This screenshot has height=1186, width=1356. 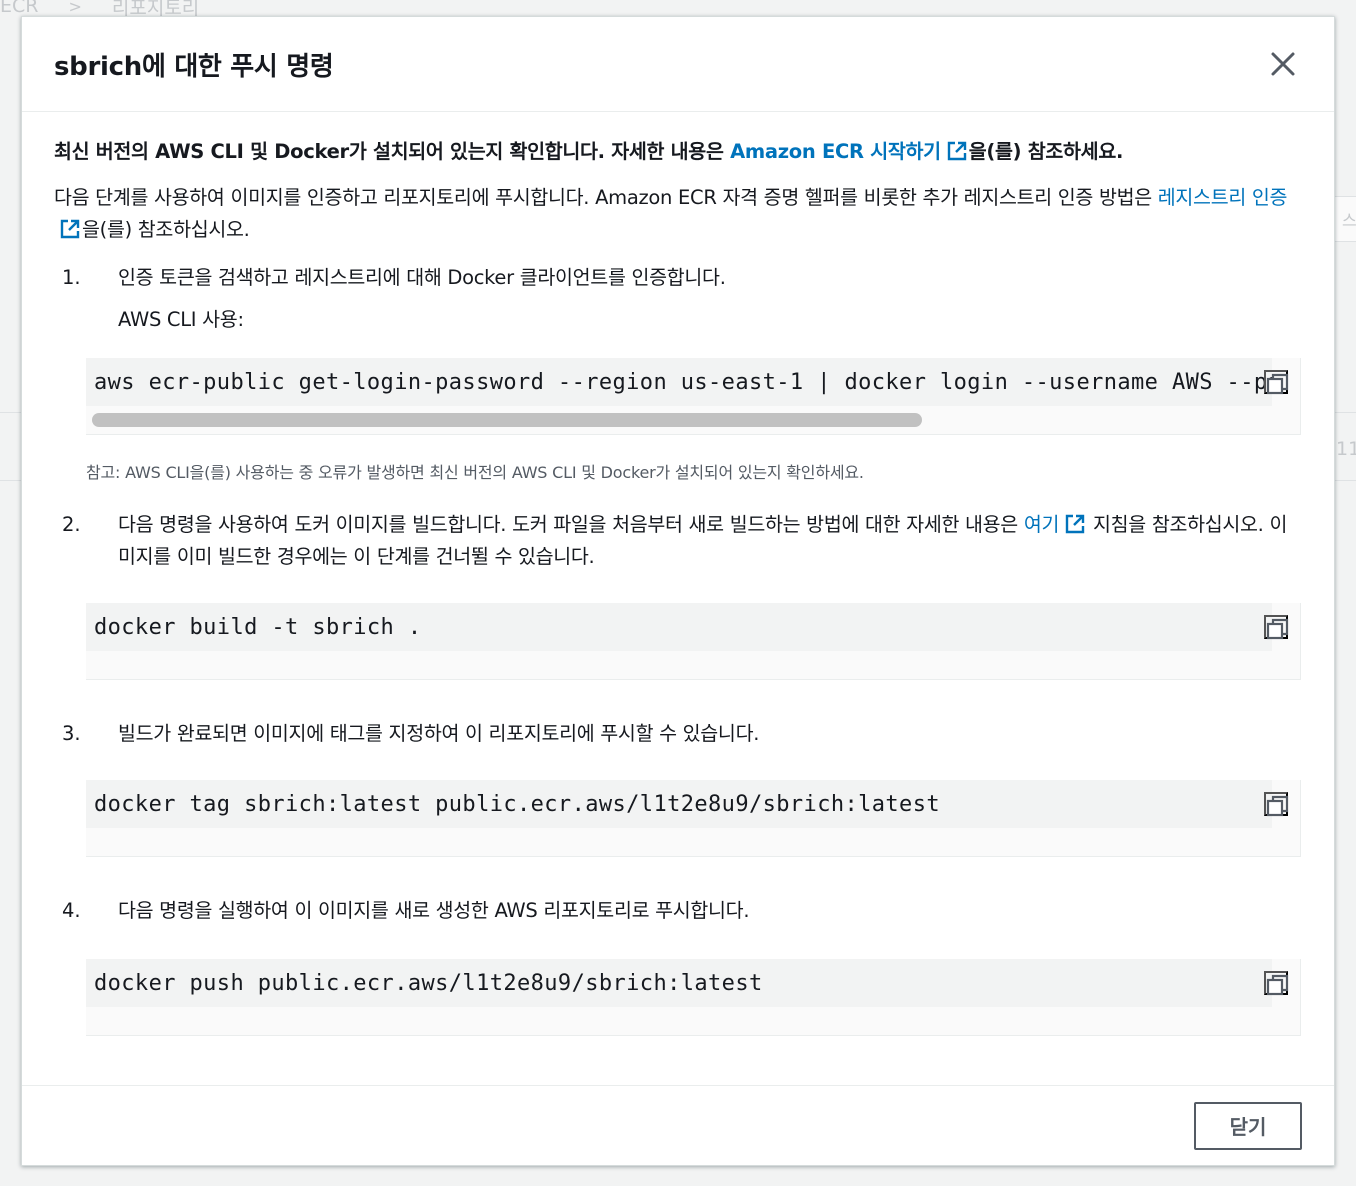 What do you see at coordinates (71, 910) in the screenshot?
I see `step-number: 4.` at bounding box center [71, 910].